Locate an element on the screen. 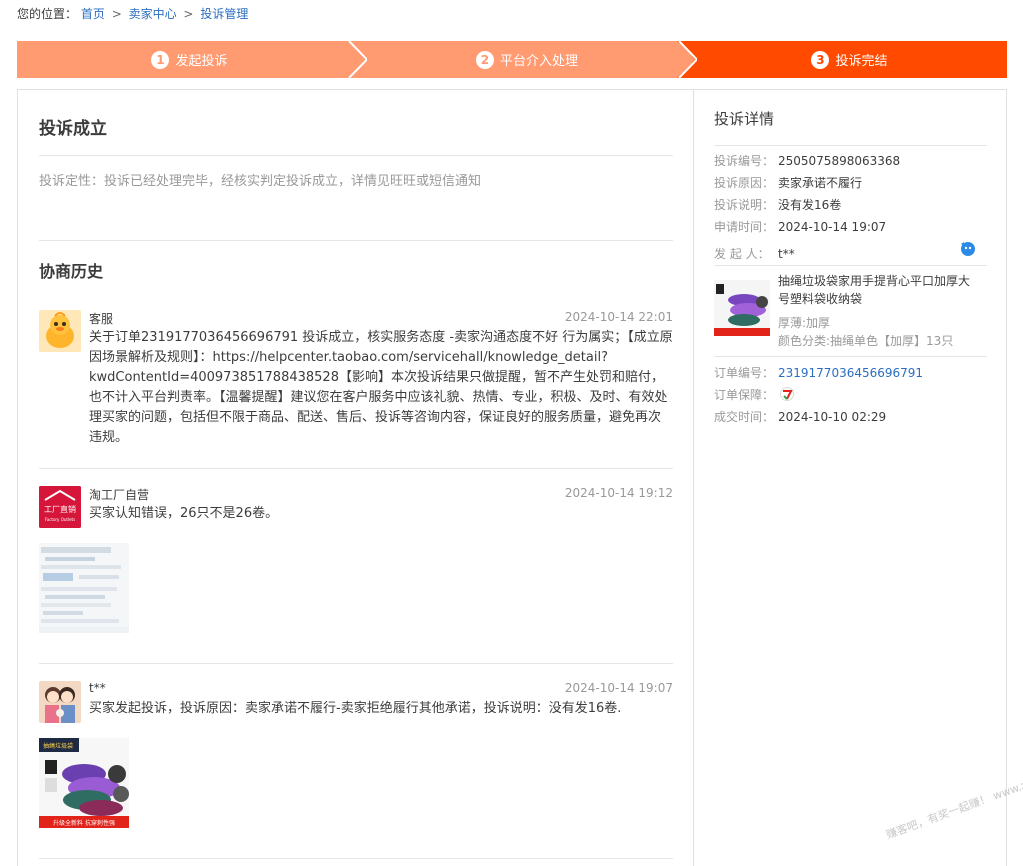  message-author: t** is located at coordinates (97, 688).